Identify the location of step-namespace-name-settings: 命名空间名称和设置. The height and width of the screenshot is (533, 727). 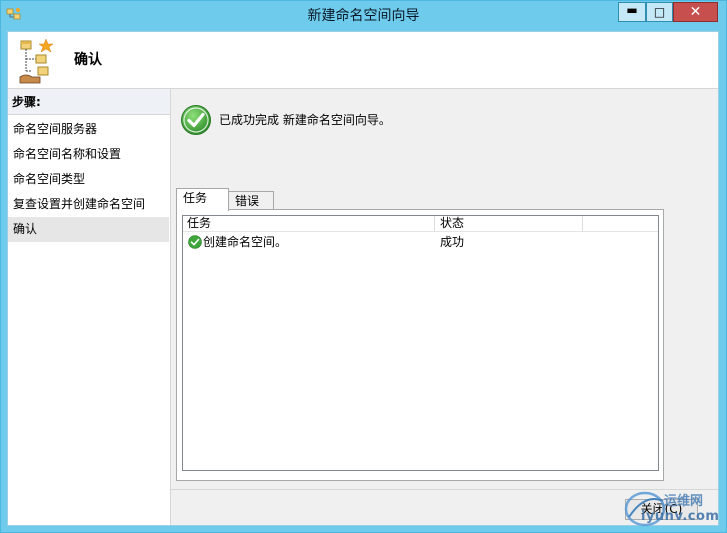
(88, 154).